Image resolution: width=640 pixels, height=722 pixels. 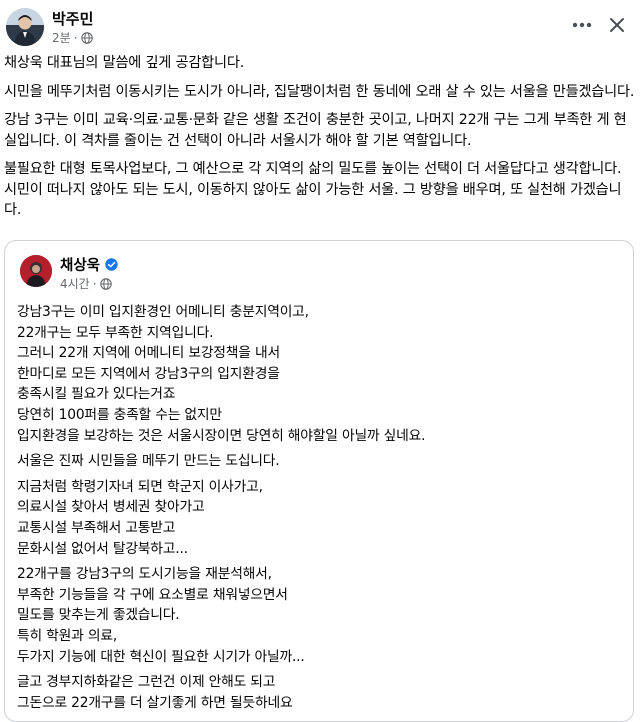 I want to click on shared-post-meta: 4시간 ·, so click(x=86, y=283).